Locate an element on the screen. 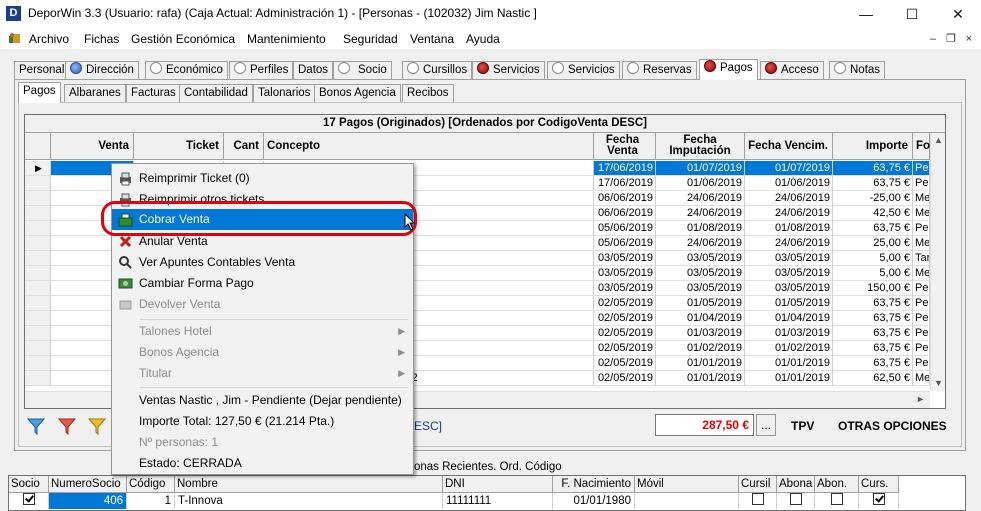 The width and height of the screenshot is (981, 511). cell-fecha_venta: 17/06/2019 is located at coordinates (625, 183).